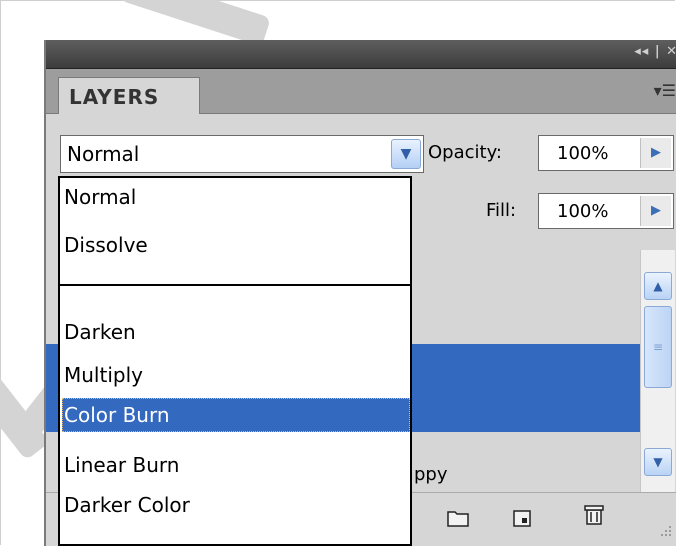 The width and height of the screenshot is (676, 546). I want to click on panel-titlebar: ◂◂ | ✕, so click(361, 54).